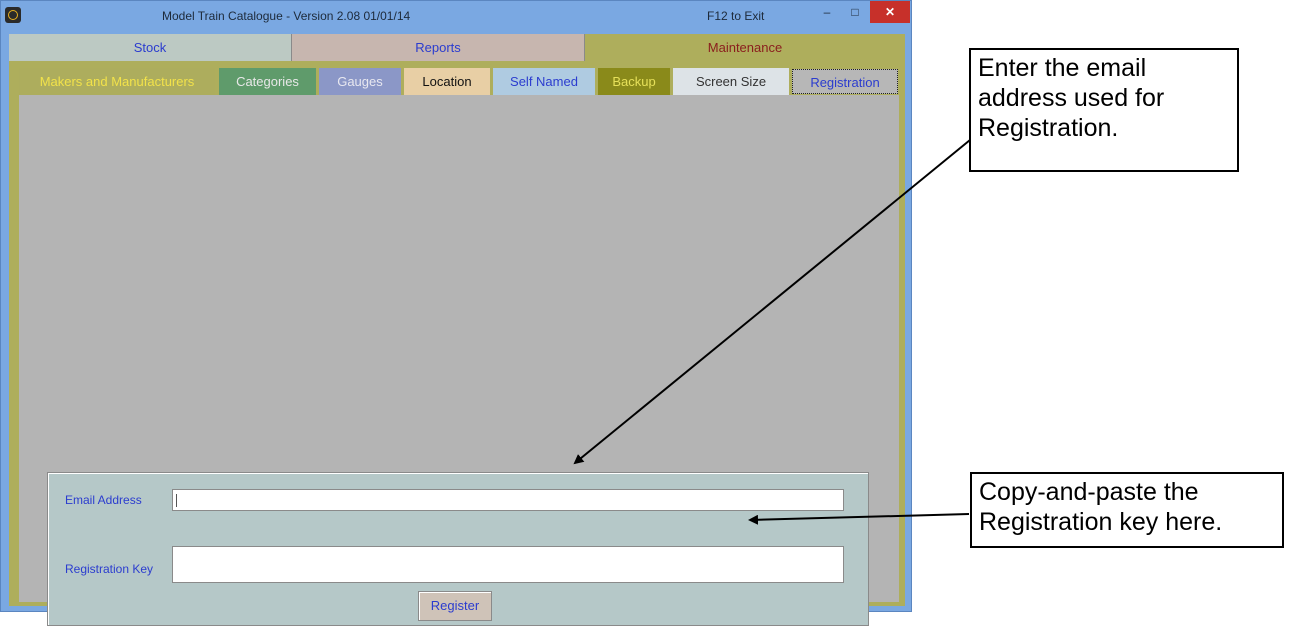  Describe the element at coordinates (150, 47) in the screenshot. I see `tab-stock: Stock` at that location.